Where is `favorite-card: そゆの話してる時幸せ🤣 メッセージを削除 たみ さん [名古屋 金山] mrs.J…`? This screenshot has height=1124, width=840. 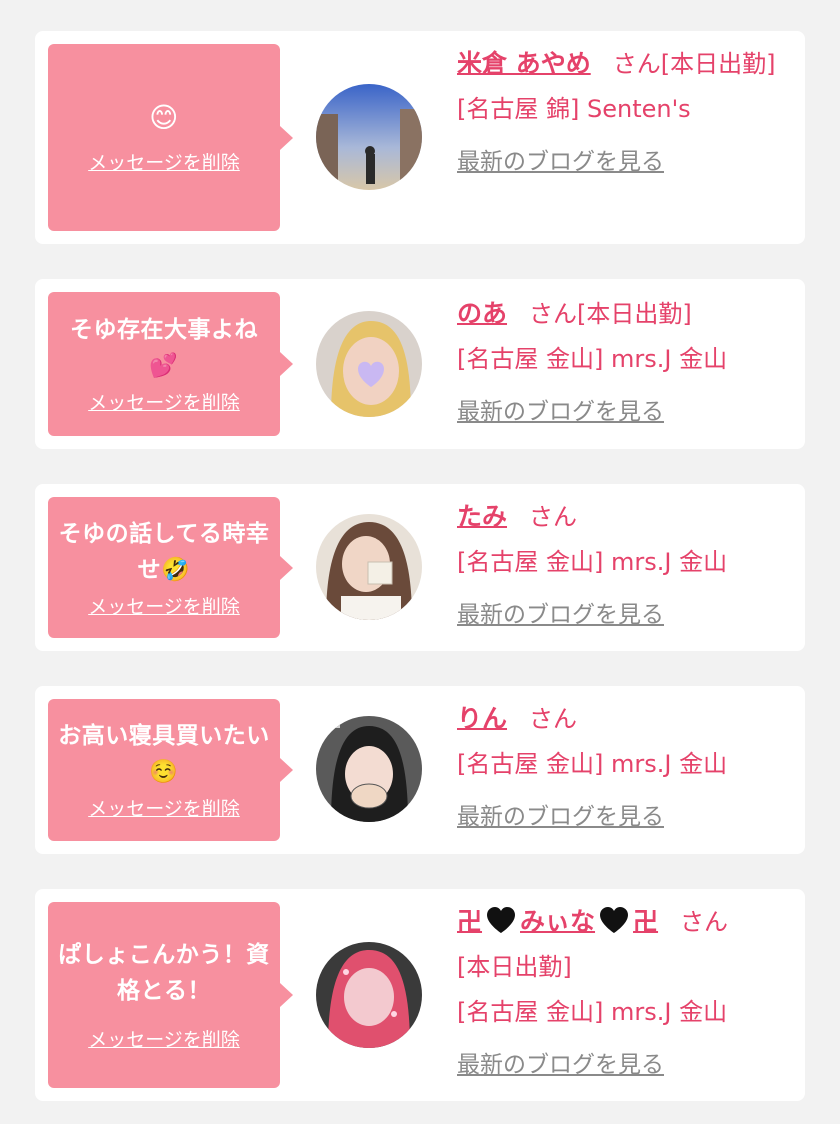
favorite-card: そゆの話してる時幸せ🤣 メッセージを削除 たみ さん [名古屋 金山] mrs.J… is located at coordinates (420, 567).